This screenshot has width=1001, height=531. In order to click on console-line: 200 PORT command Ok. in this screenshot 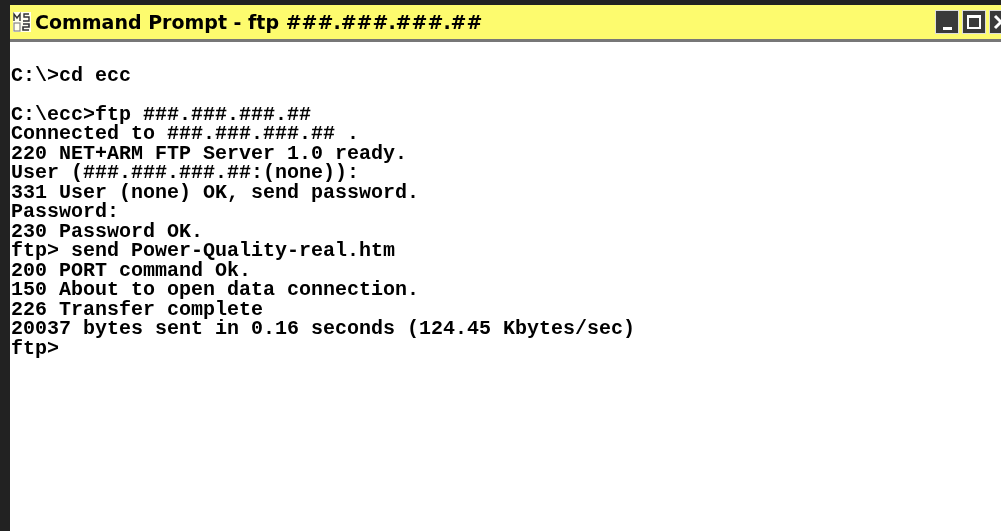, I will do `click(131, 270)`.